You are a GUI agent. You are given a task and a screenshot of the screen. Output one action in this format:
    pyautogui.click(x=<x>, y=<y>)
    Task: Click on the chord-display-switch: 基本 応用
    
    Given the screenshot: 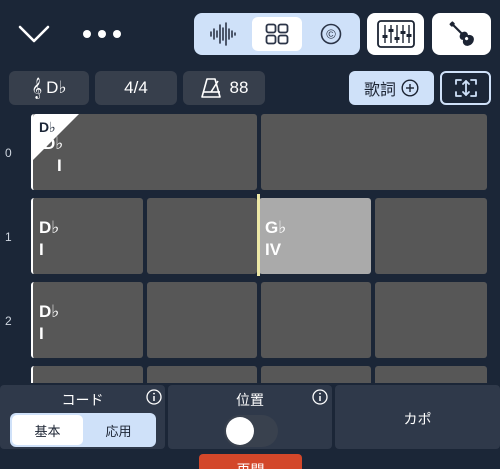 What is the action you would take?
    pyautogui.click(x=83, y=430)
    